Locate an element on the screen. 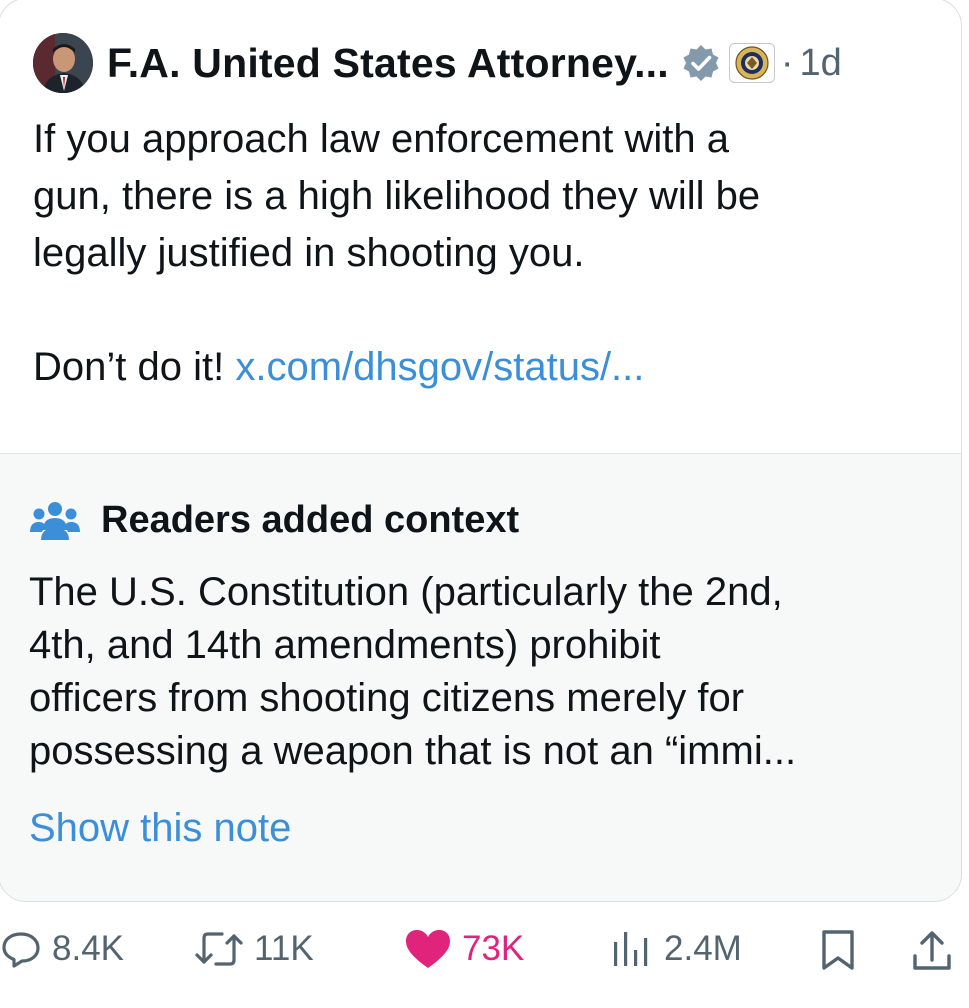 This screenshot has width=969, height=1008. repost-icon is located at coordinates (219, 949).